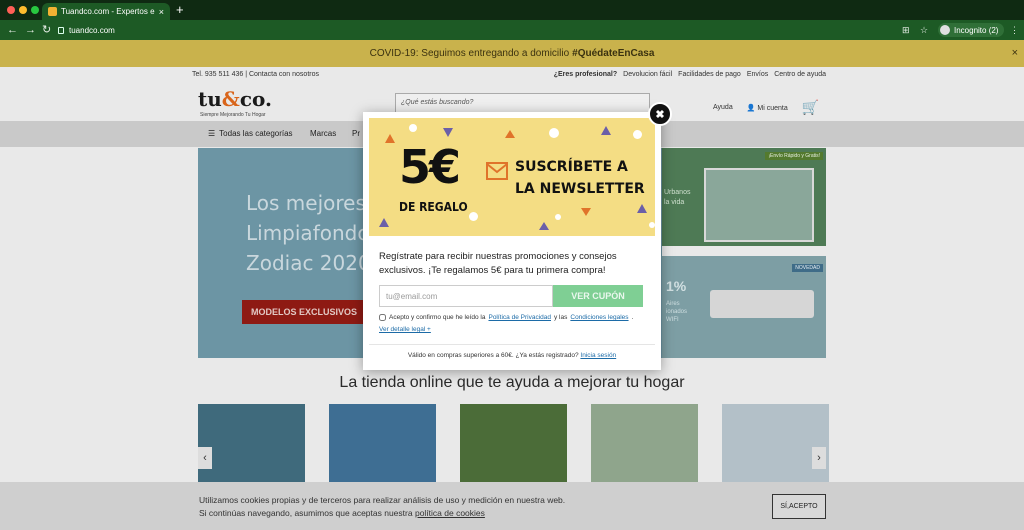 The image size is (1024, 530). Describe the element at coordinates (382, 317) in the screenshot. I see `privacy-consent-checkbox` at that location.